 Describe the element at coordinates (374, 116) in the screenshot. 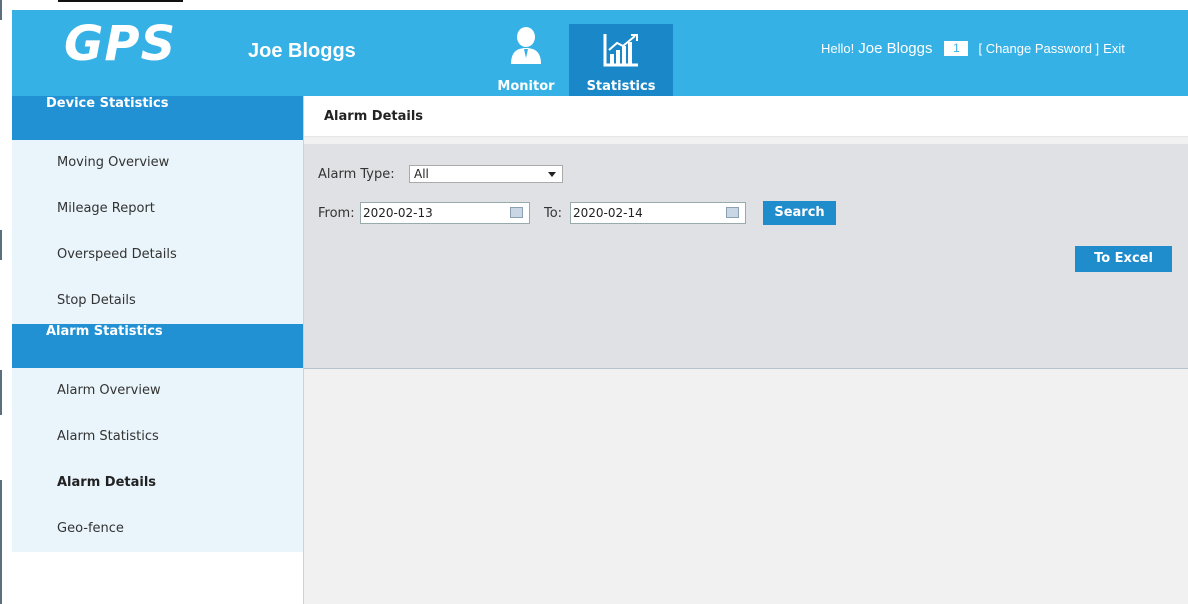

I see `page-title: Alarm Details` at that location.